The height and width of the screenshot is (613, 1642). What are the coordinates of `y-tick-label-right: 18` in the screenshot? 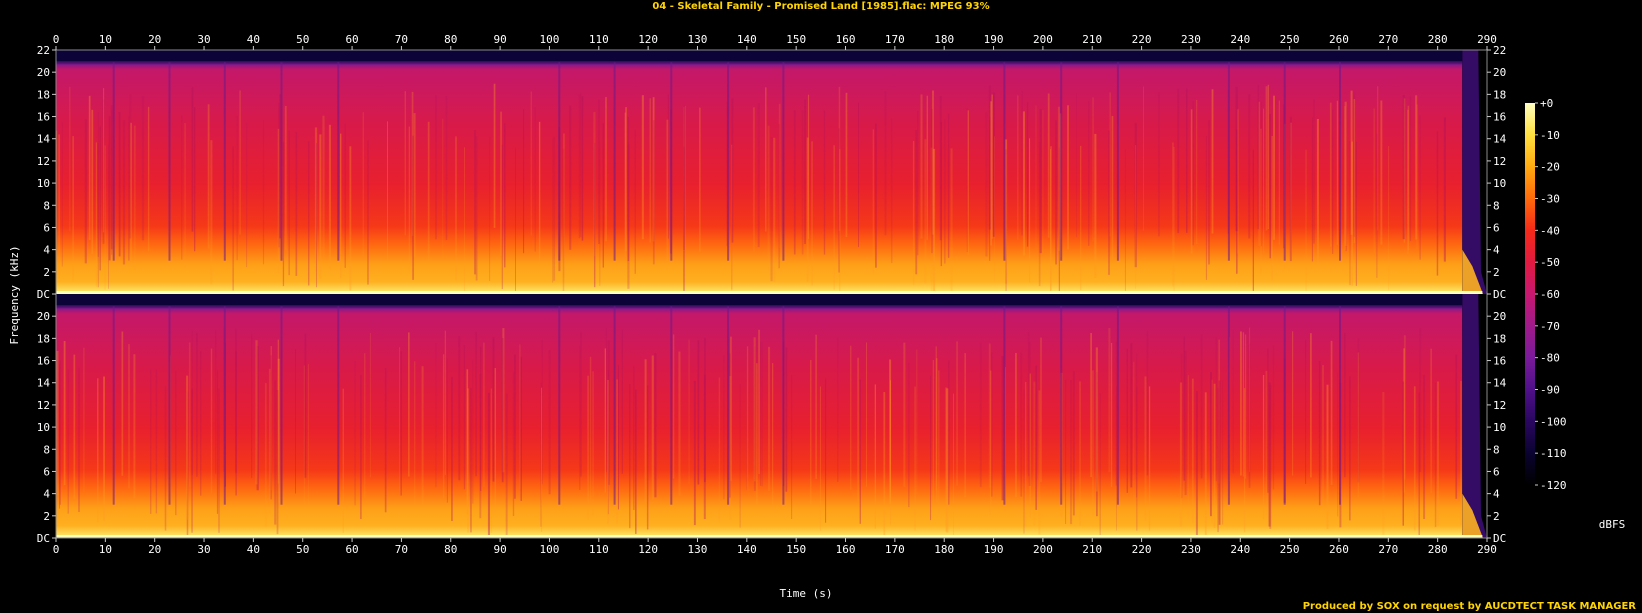 It's located at (1499, 94).